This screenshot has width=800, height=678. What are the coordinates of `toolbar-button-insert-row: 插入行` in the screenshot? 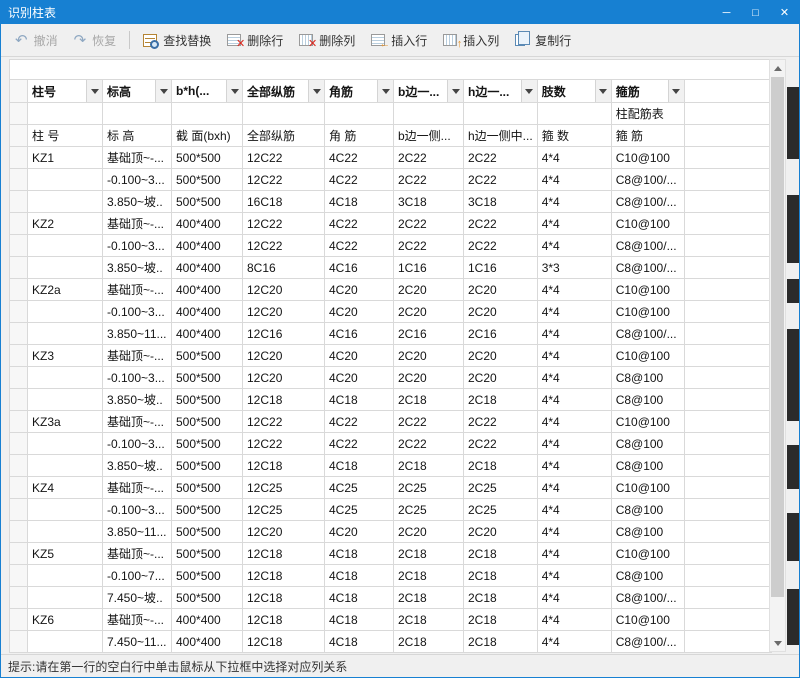 It's located at (399, 40).